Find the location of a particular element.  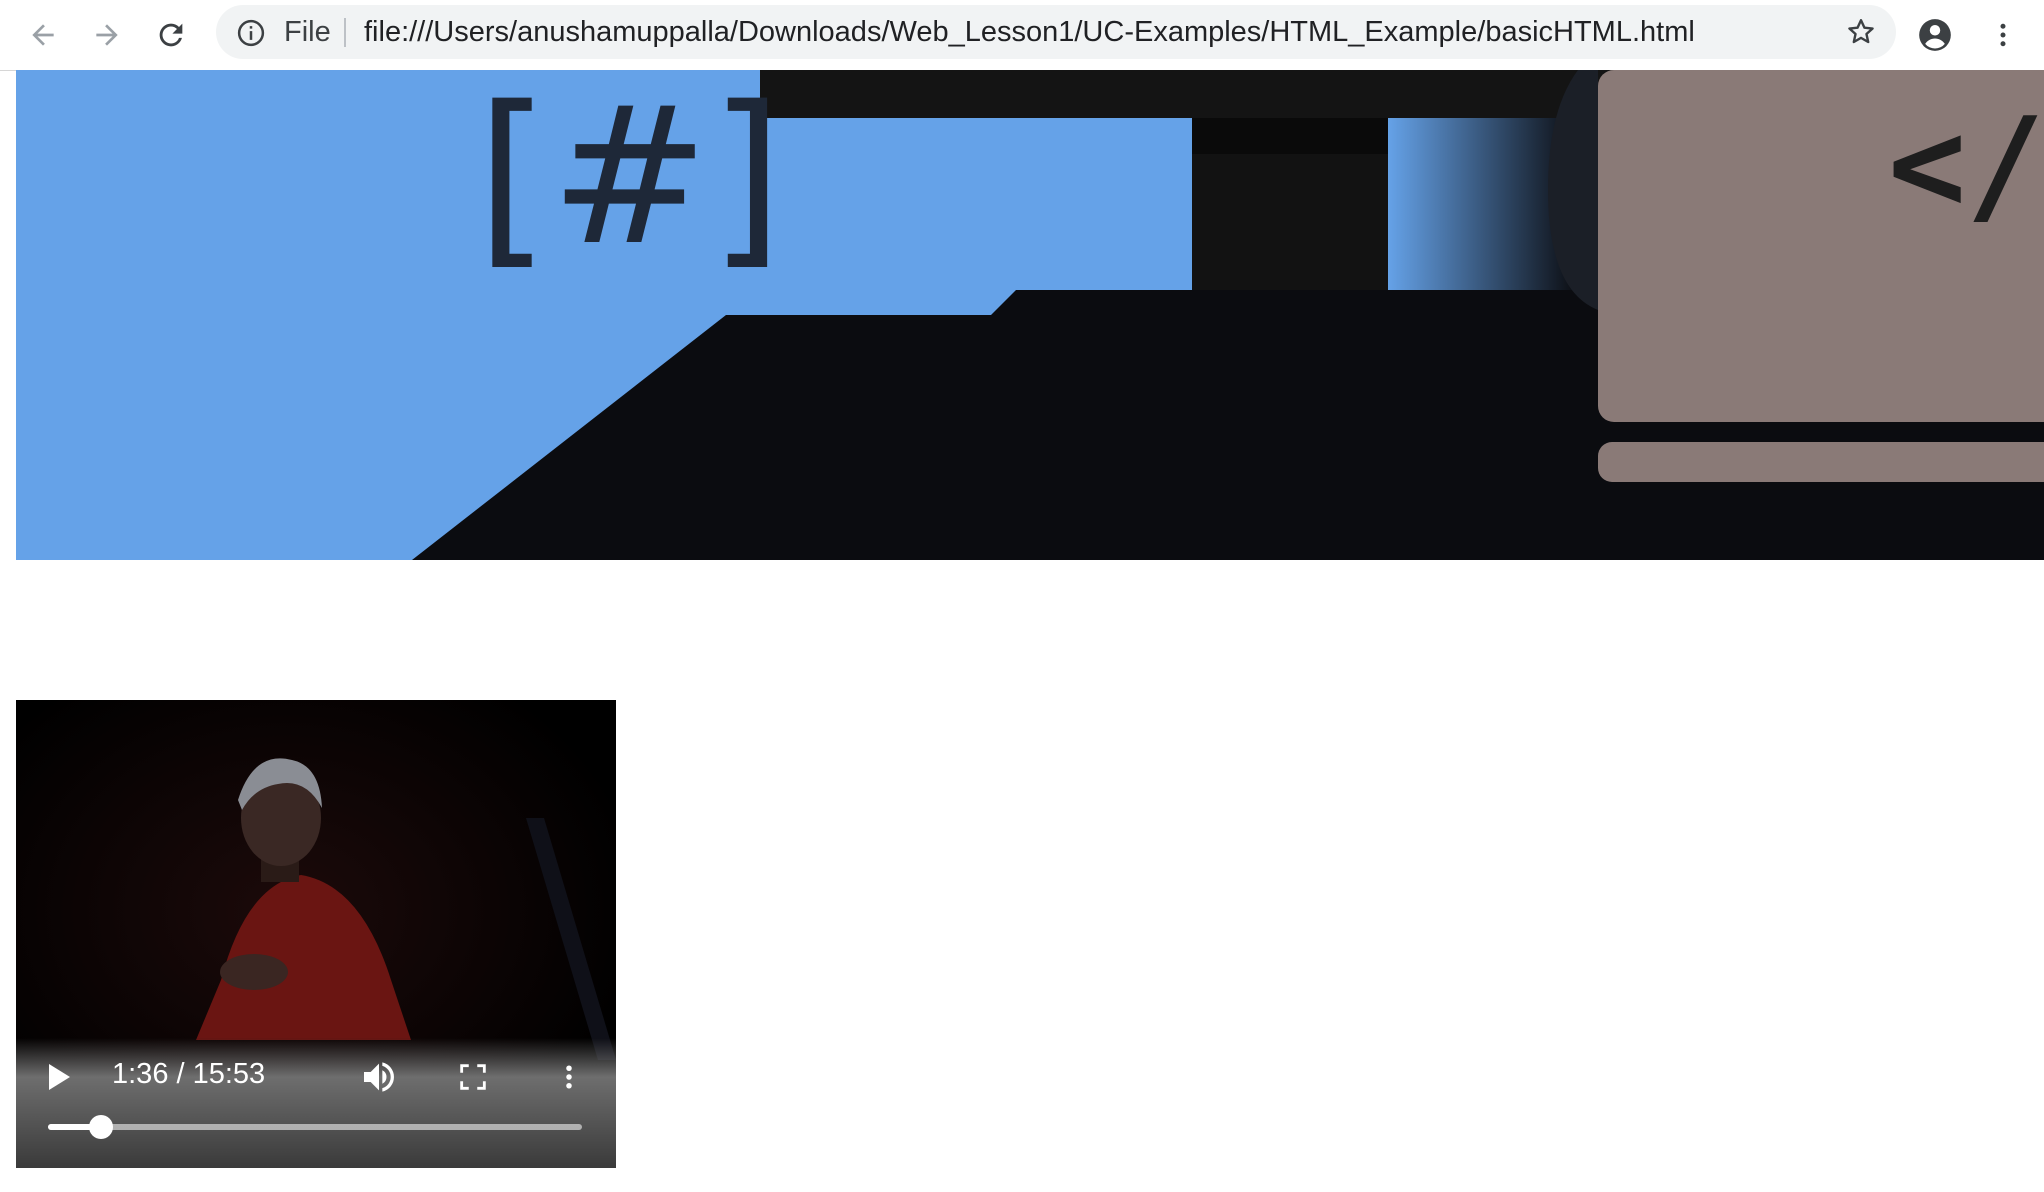

play-button is located at coordinates (59, 1077).